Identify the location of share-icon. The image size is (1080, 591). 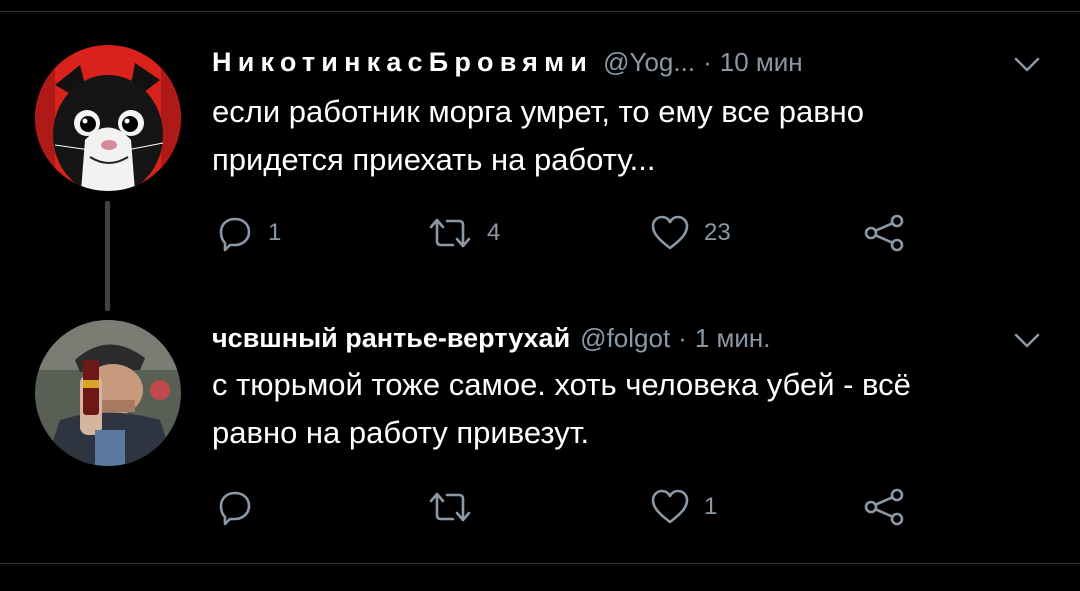
(884, 507).